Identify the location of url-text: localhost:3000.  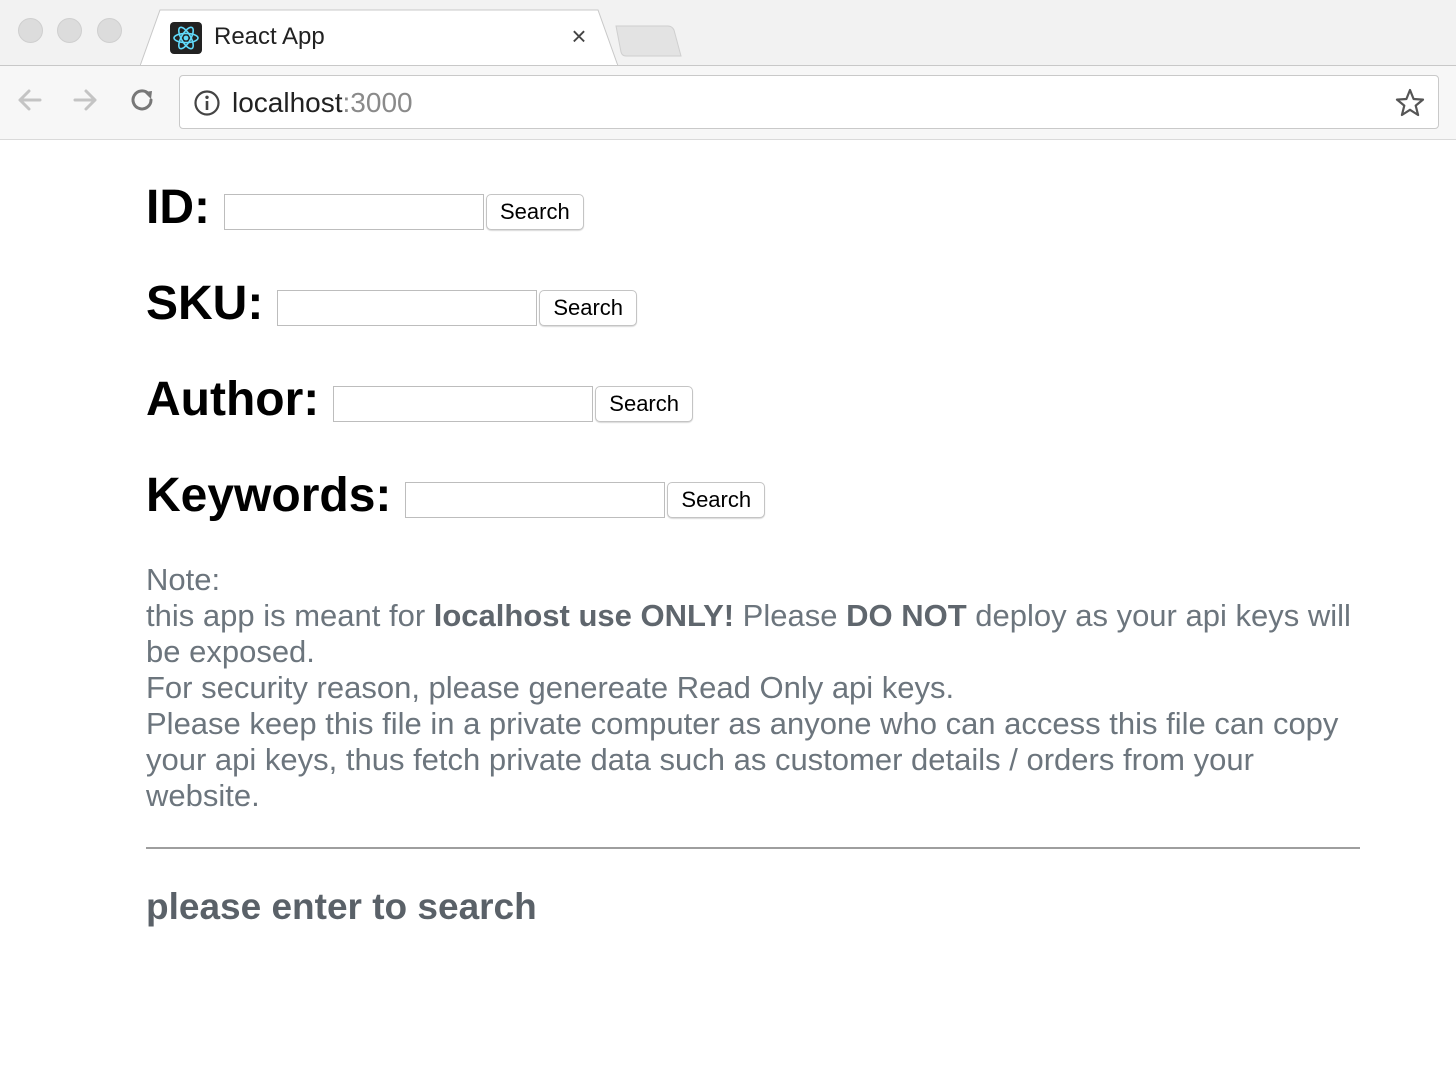
(322, 103).